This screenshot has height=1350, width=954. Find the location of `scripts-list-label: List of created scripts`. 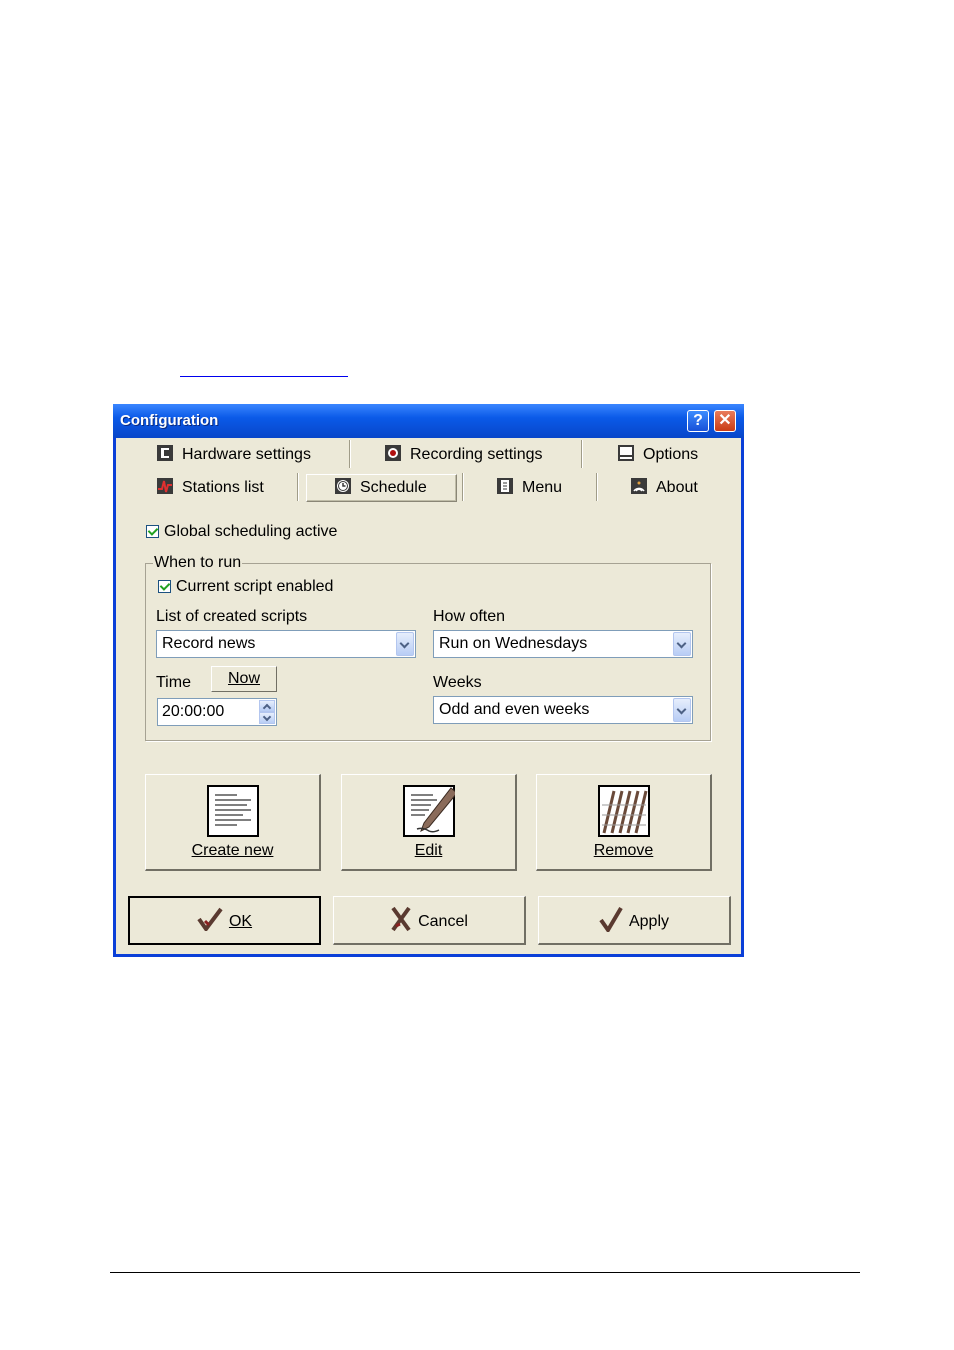

scripts-list-label: List of created scripts is located at coordinates (232, 616).